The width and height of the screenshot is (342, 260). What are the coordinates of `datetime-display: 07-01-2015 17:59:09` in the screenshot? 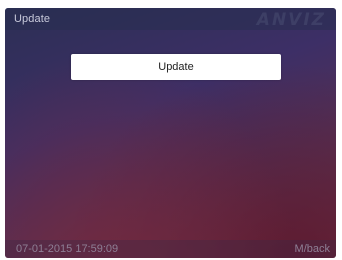 It's located at (67, 249).